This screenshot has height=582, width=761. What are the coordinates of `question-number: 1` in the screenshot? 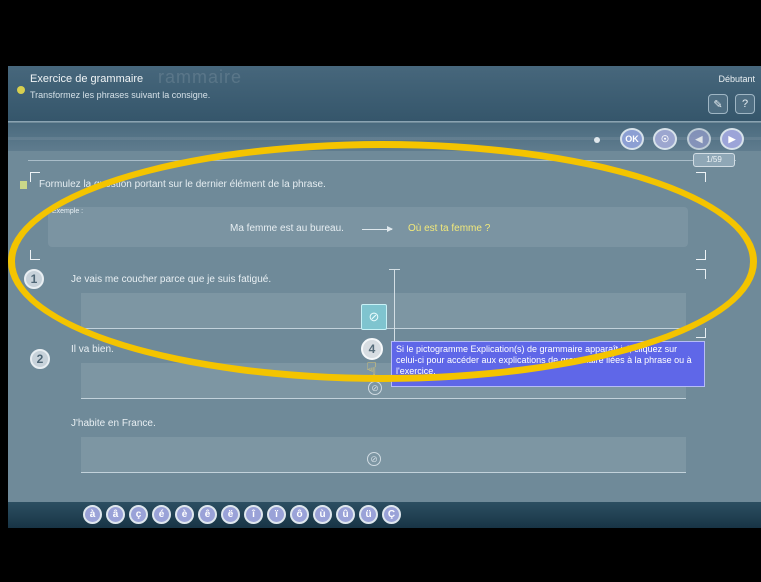 It's located at (34, 279).